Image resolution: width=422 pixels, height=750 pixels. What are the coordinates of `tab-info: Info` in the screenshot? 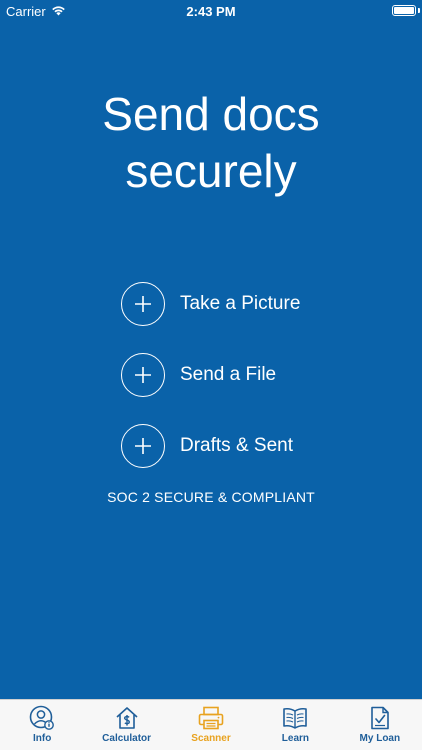 It's located at (42, 725).